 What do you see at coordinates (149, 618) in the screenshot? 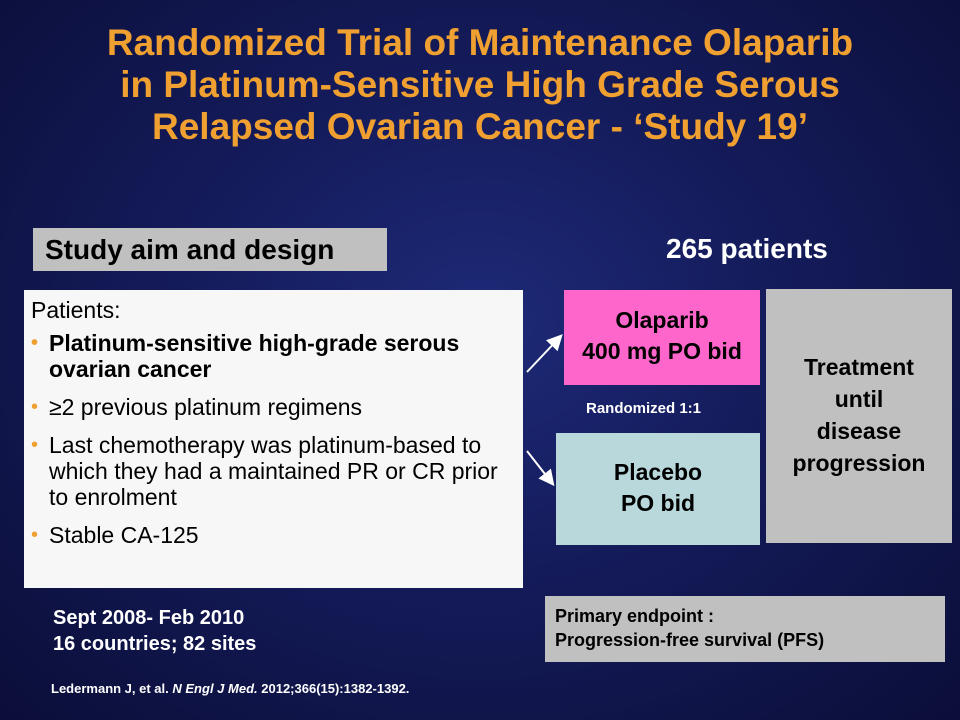
I see `study-dates: Sept 2008- Feb 2010` at bounding box center [149, 618].